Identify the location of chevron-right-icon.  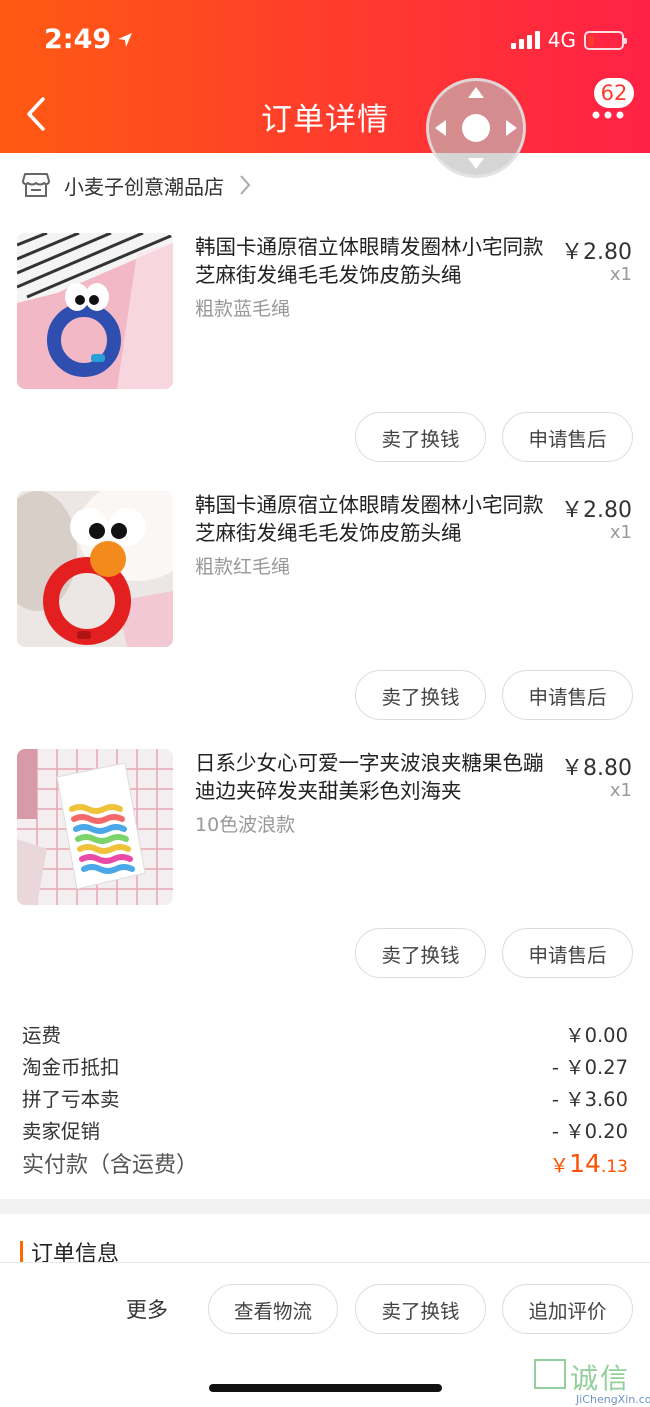
(245, 185).